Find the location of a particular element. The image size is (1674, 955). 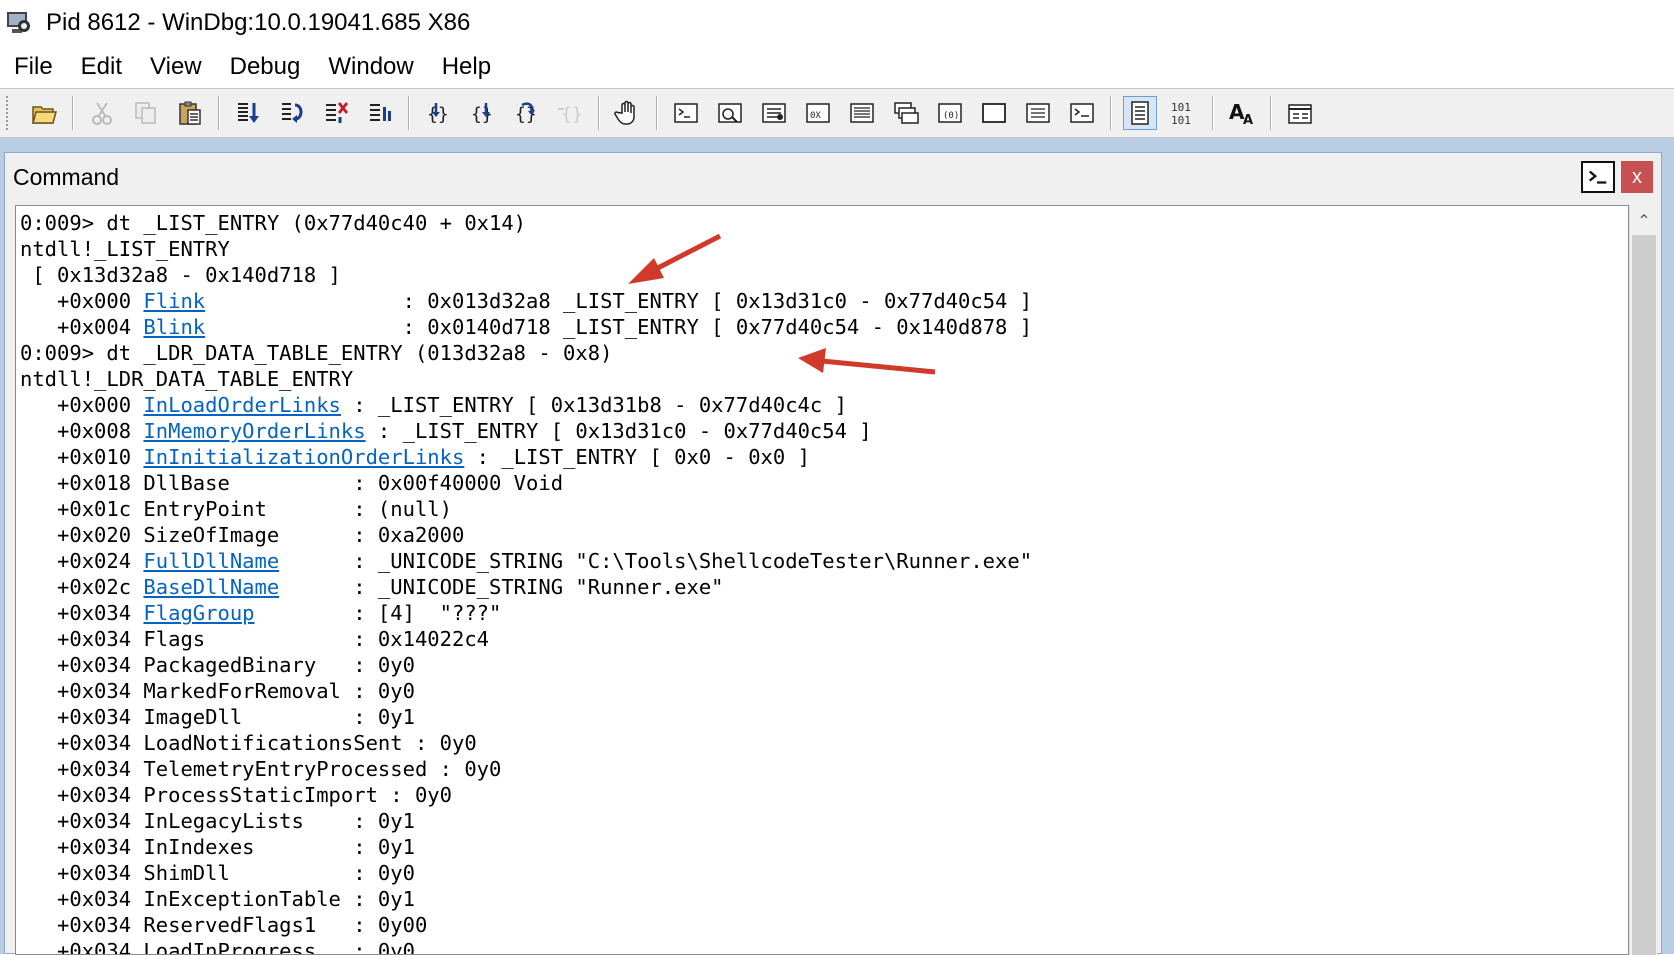

output-text: +0x02c is located at coordinates (82, 587).